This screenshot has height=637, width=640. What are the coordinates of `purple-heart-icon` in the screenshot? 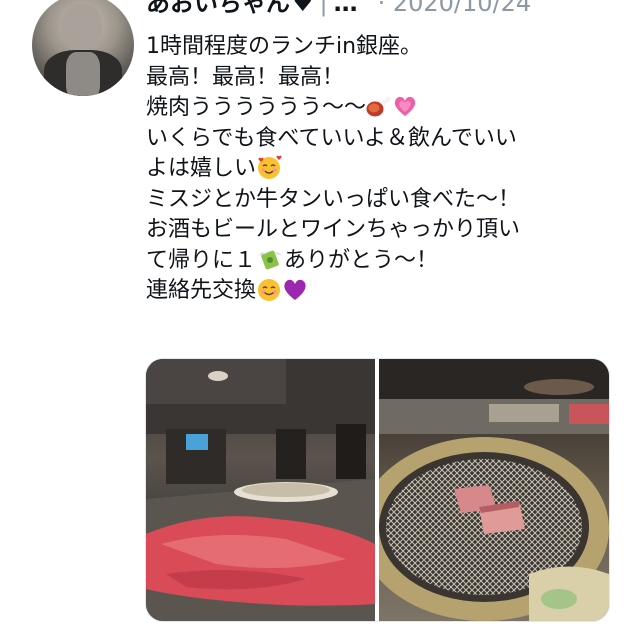 It's located at (295, 289).